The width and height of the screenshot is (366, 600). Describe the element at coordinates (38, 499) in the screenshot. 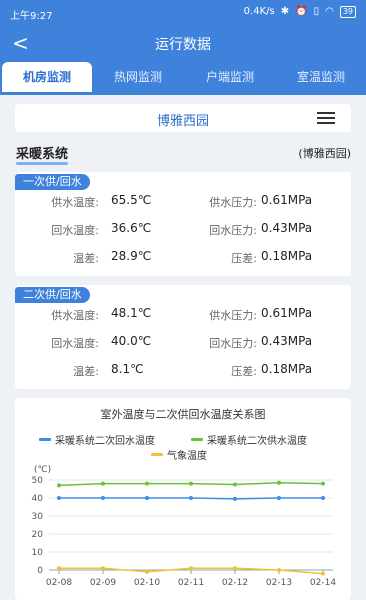

I see `y-tick-label: 40` at that location.